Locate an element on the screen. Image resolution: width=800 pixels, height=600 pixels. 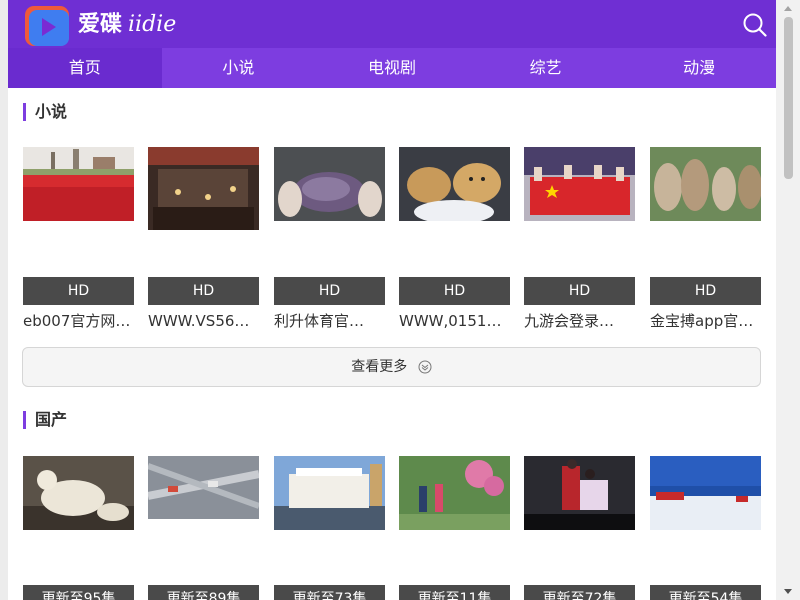
scroll-down-arrow-icon is located at coordinates (788, 591).